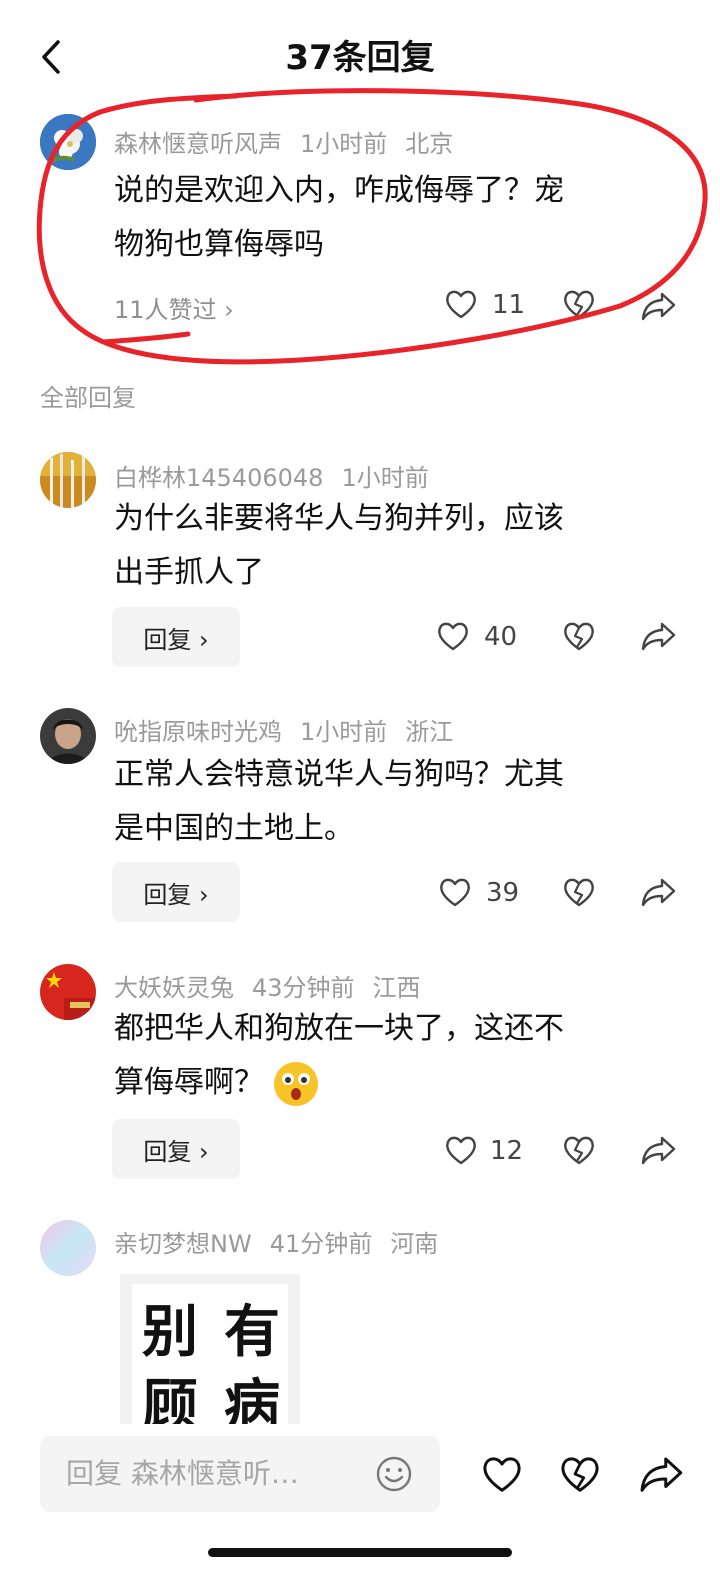 The width and height of the screenshot is (720, 1572). I want to click on all-replies-label: 全部回复, so click(88, 398).